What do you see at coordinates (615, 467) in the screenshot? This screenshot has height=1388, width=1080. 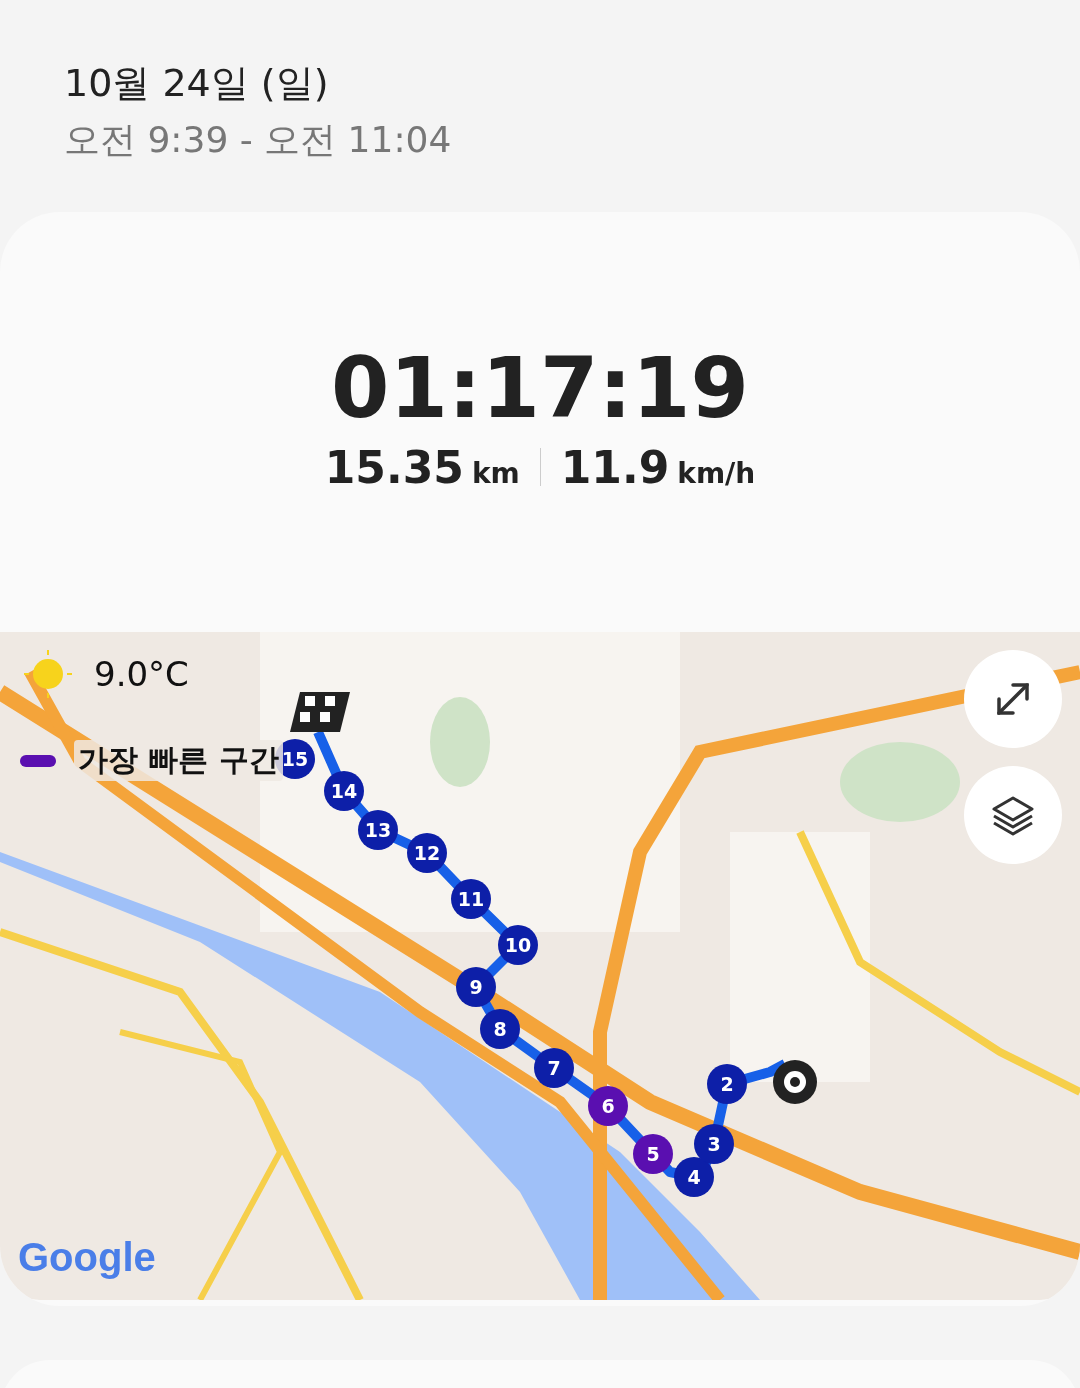 I see `speed-value: 11.9` at bounding box center [615, 467].